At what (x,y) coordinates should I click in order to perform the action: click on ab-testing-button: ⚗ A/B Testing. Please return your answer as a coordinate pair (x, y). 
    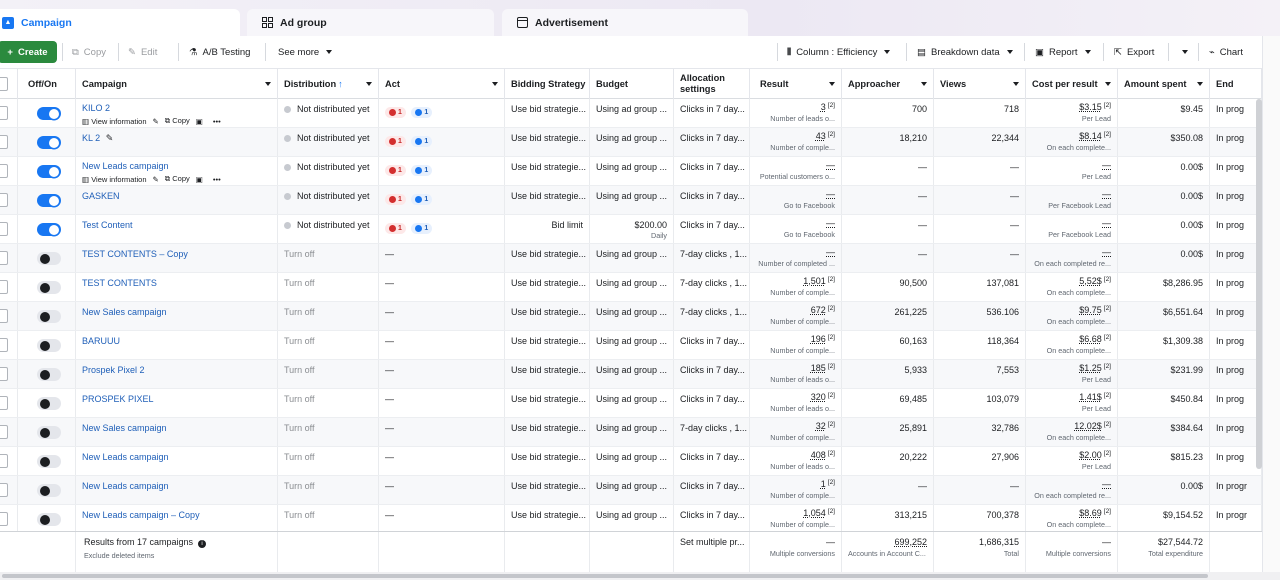
    Looking at the image, I should click on (219, 52).